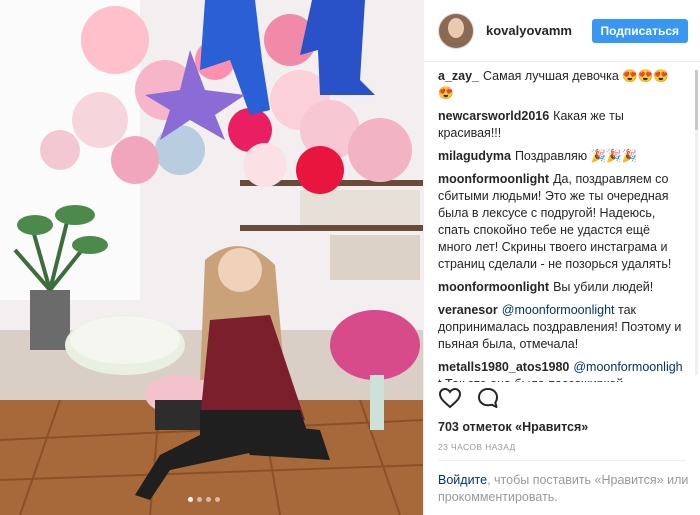 Image resolution: width=700 pixels, height=515 pixels. I want to click on carousel-indicator, so click(204, 499).